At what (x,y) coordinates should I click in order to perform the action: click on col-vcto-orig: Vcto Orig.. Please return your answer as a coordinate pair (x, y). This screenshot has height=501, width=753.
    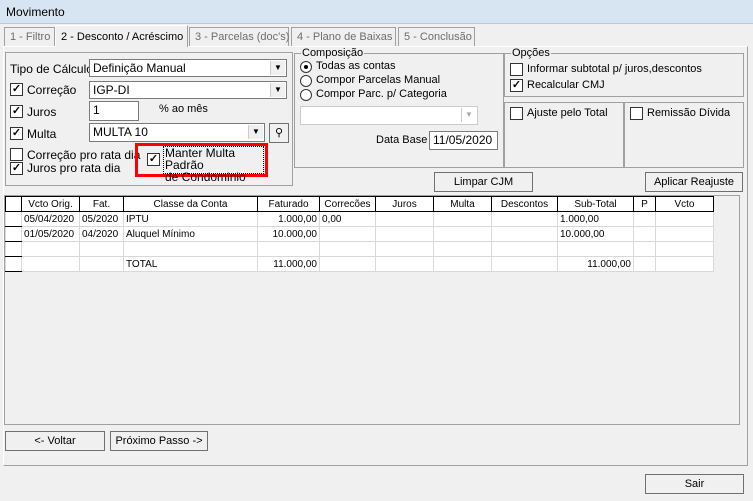
    Looking at the image, I should click on (50, 204).